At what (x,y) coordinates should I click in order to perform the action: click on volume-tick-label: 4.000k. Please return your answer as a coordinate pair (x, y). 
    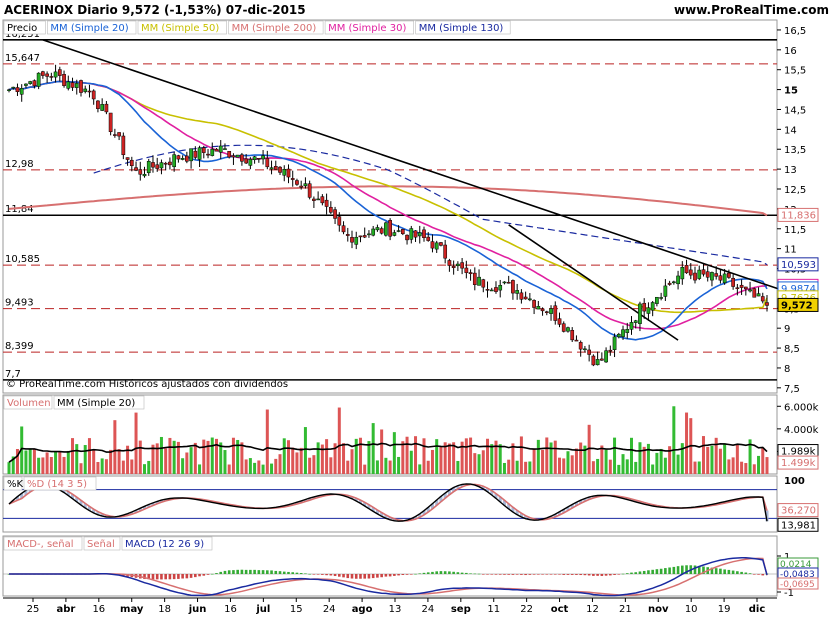
    Looking at the image, I should click on (801, 430).